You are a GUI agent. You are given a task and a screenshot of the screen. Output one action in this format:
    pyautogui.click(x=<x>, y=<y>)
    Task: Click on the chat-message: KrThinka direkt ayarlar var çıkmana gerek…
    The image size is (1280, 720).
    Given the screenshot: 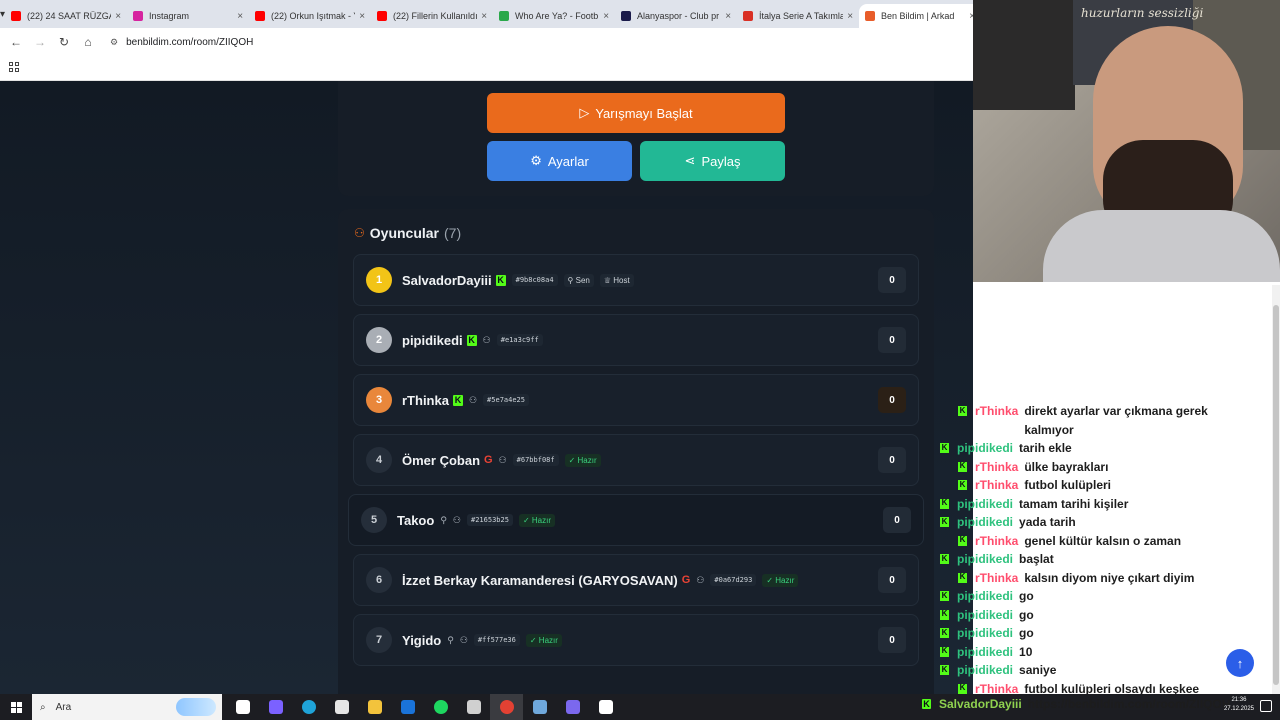 What is the action you would take?
    pyautogui.click(x=1090, y=420)
    